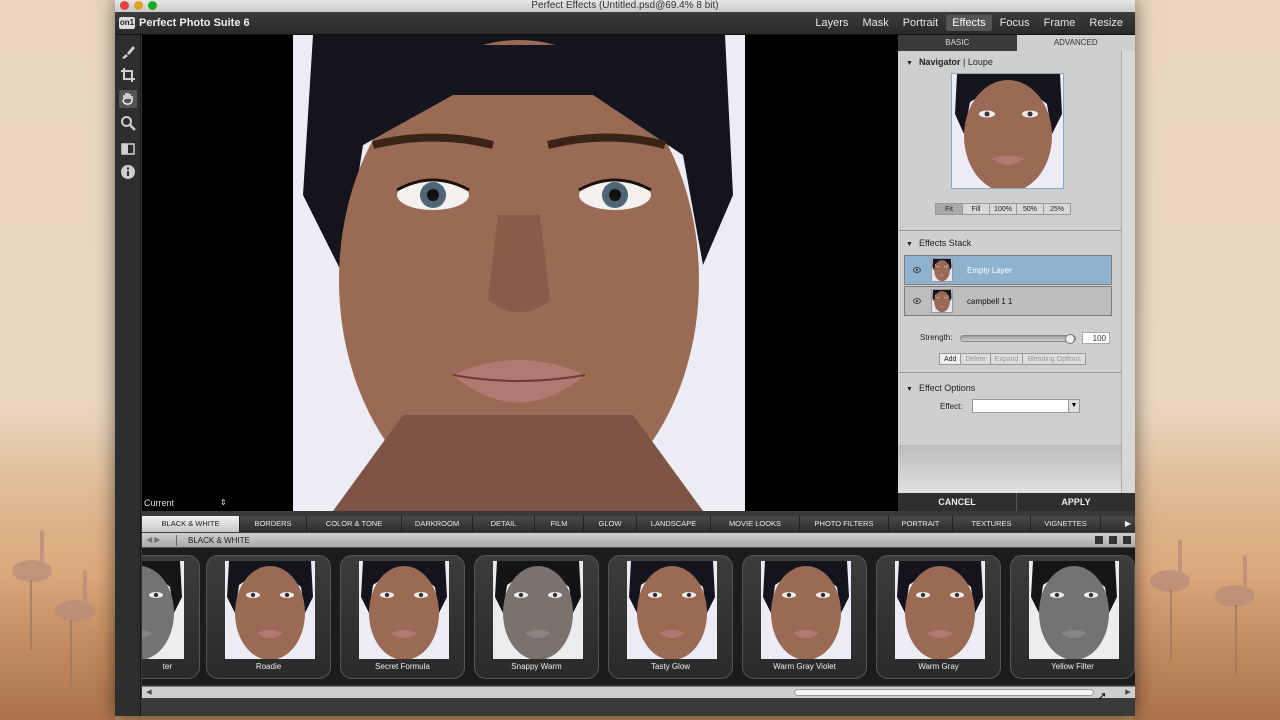  I want to click on preset-tile: Tasty Glow, so click(670, 617).